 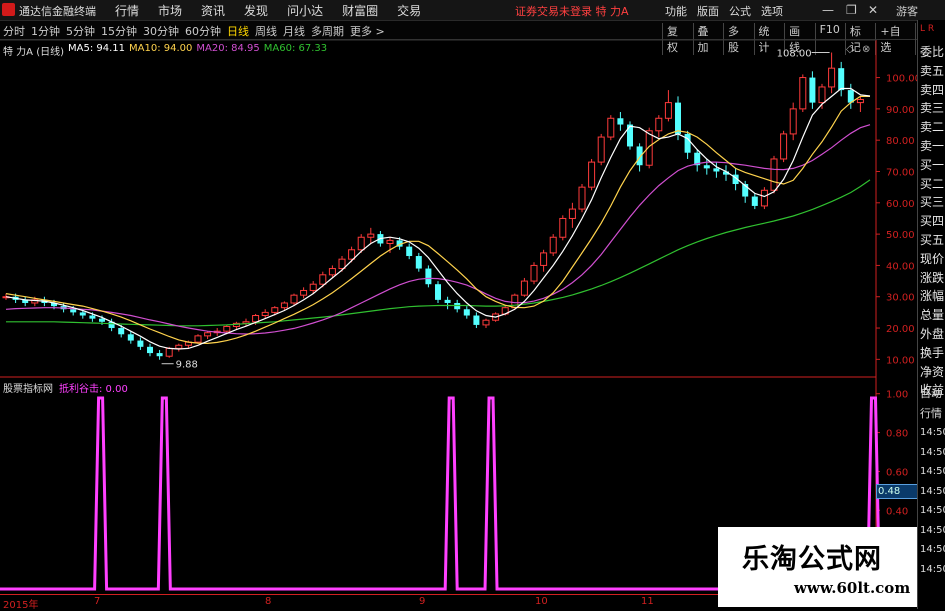 I want to click on indicator-tick-label: 0.40, so click(x=897, y=511).